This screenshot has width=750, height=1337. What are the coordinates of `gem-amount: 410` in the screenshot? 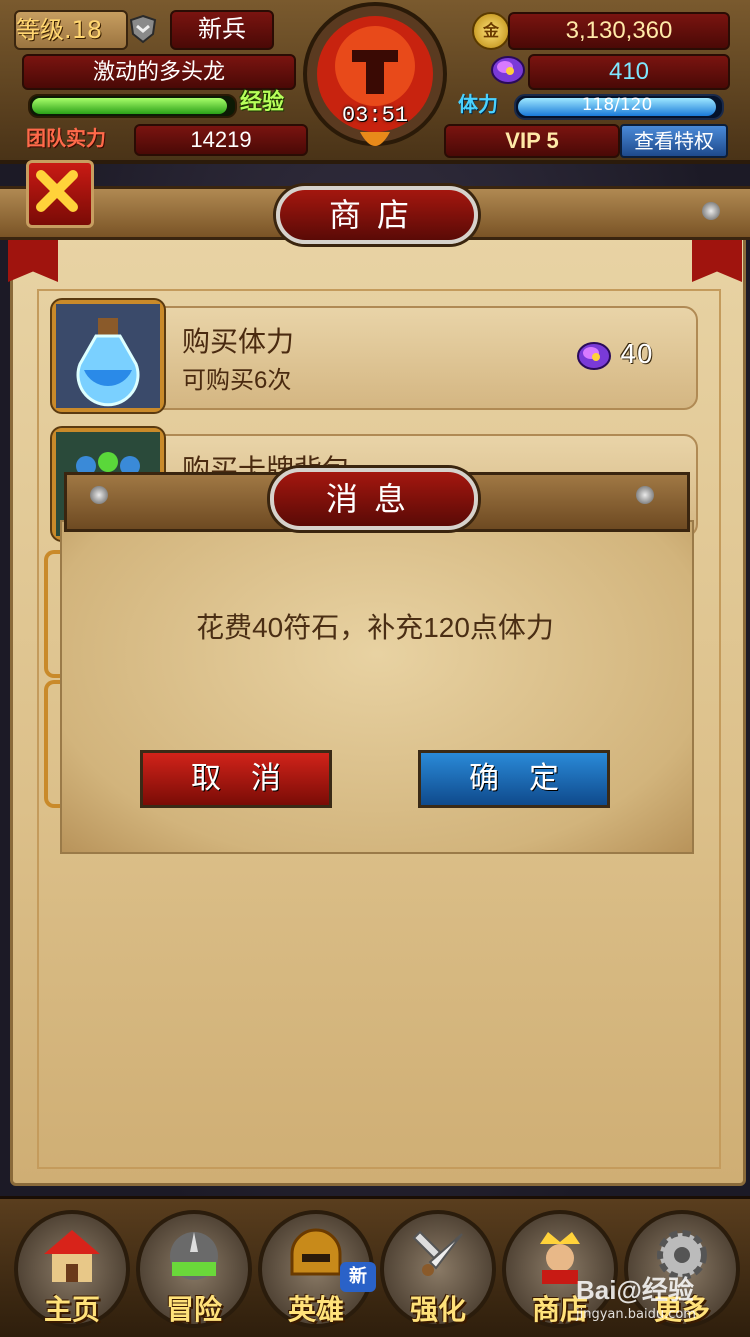 It's located at (629, 72).